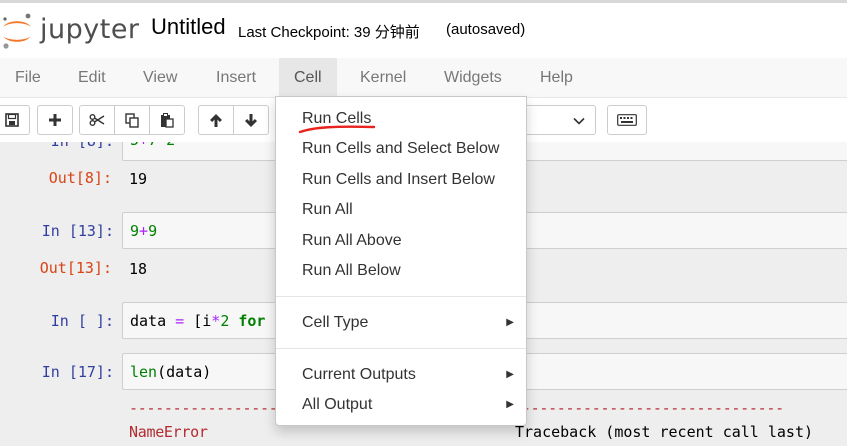 This screenshot has width=847, height=446. I want to click on arrow-down-icon, so click(251, 120).